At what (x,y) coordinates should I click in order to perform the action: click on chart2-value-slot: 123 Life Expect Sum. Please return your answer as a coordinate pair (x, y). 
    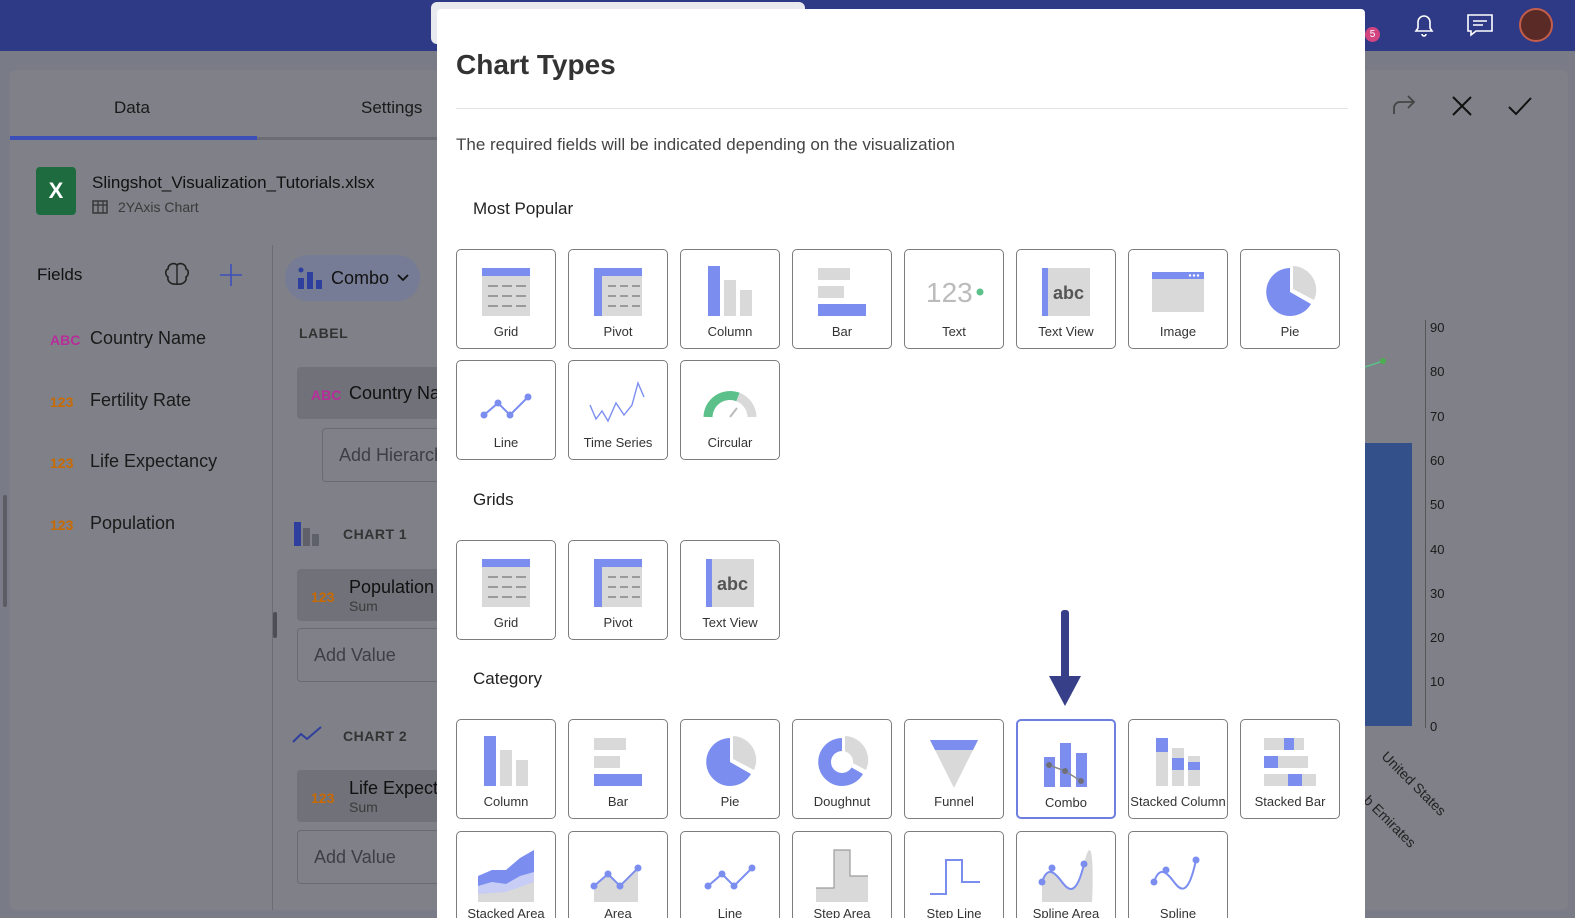
    Looking at the image, I should click on (372, 796).